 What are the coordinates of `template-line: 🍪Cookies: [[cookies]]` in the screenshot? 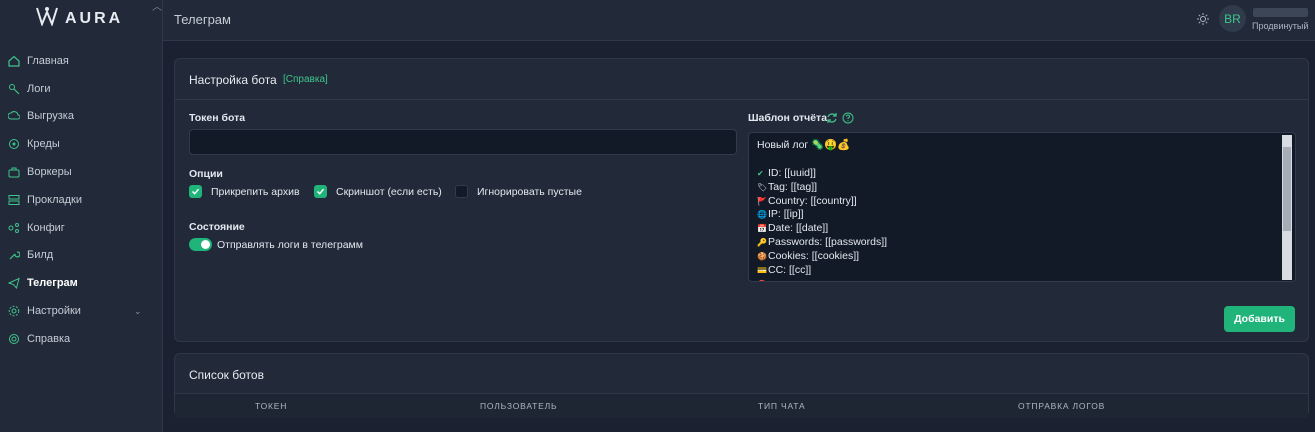 It's located at (808, 256).